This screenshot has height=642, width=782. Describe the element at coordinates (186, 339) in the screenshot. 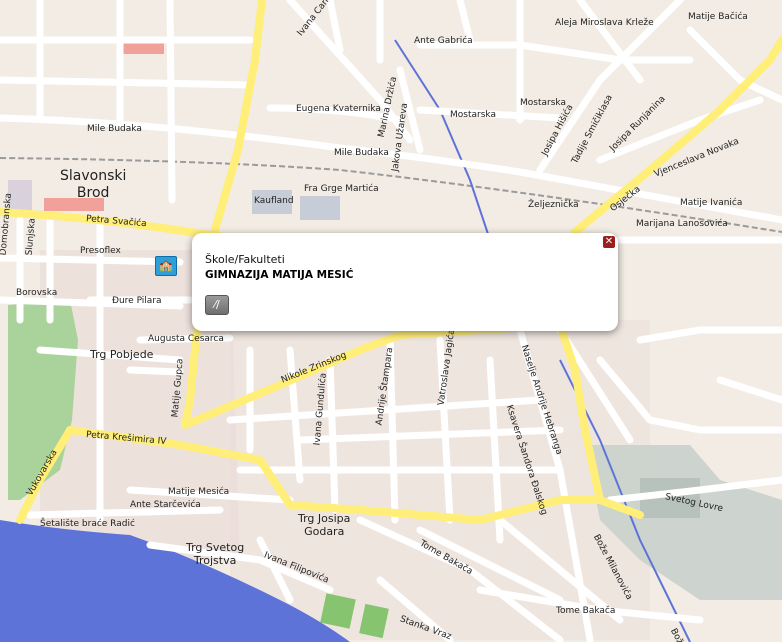

I see `street-label: Augusta Cesarca` at that location.